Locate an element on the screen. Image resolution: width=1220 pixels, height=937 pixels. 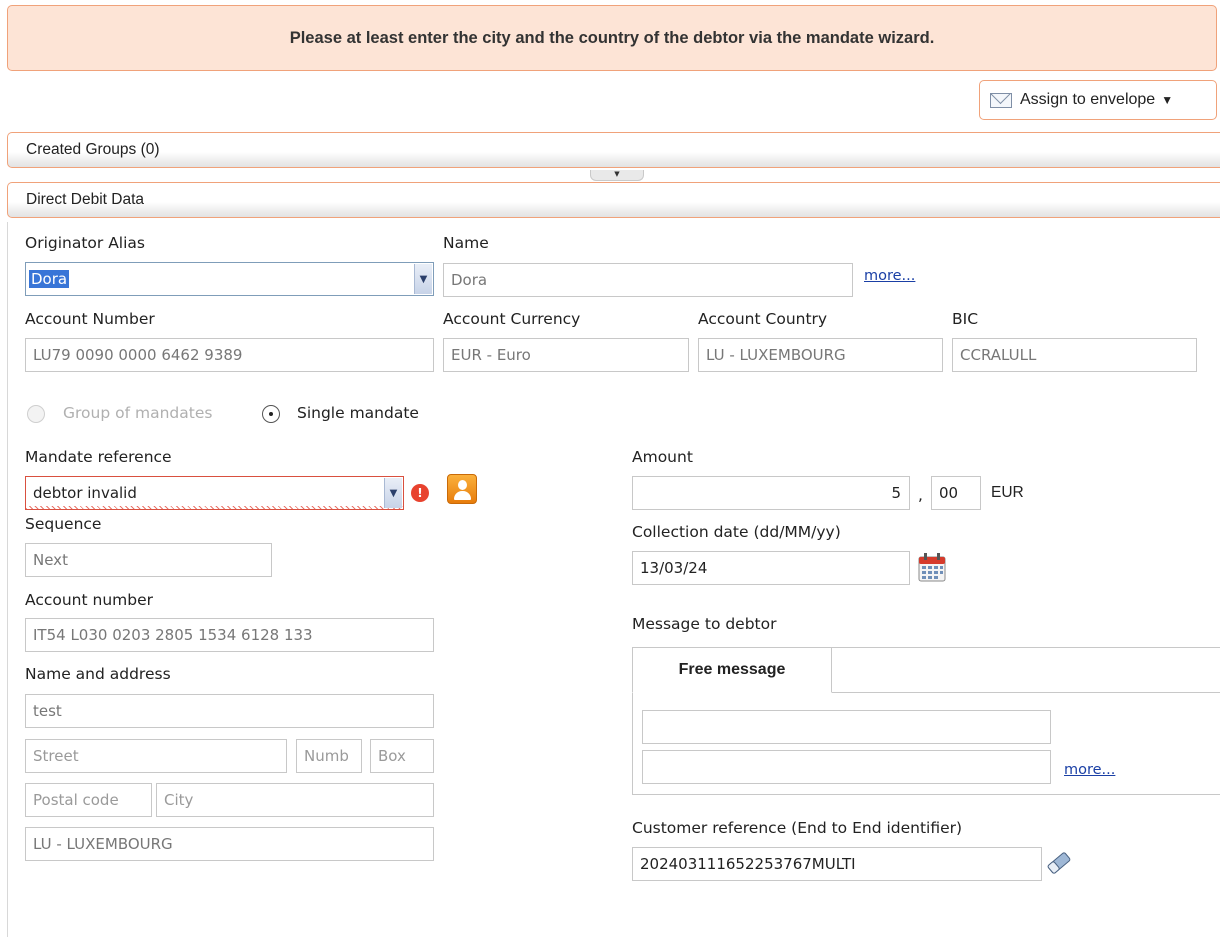
postal-code-input: Postal code is located at coordinates (88, 800).